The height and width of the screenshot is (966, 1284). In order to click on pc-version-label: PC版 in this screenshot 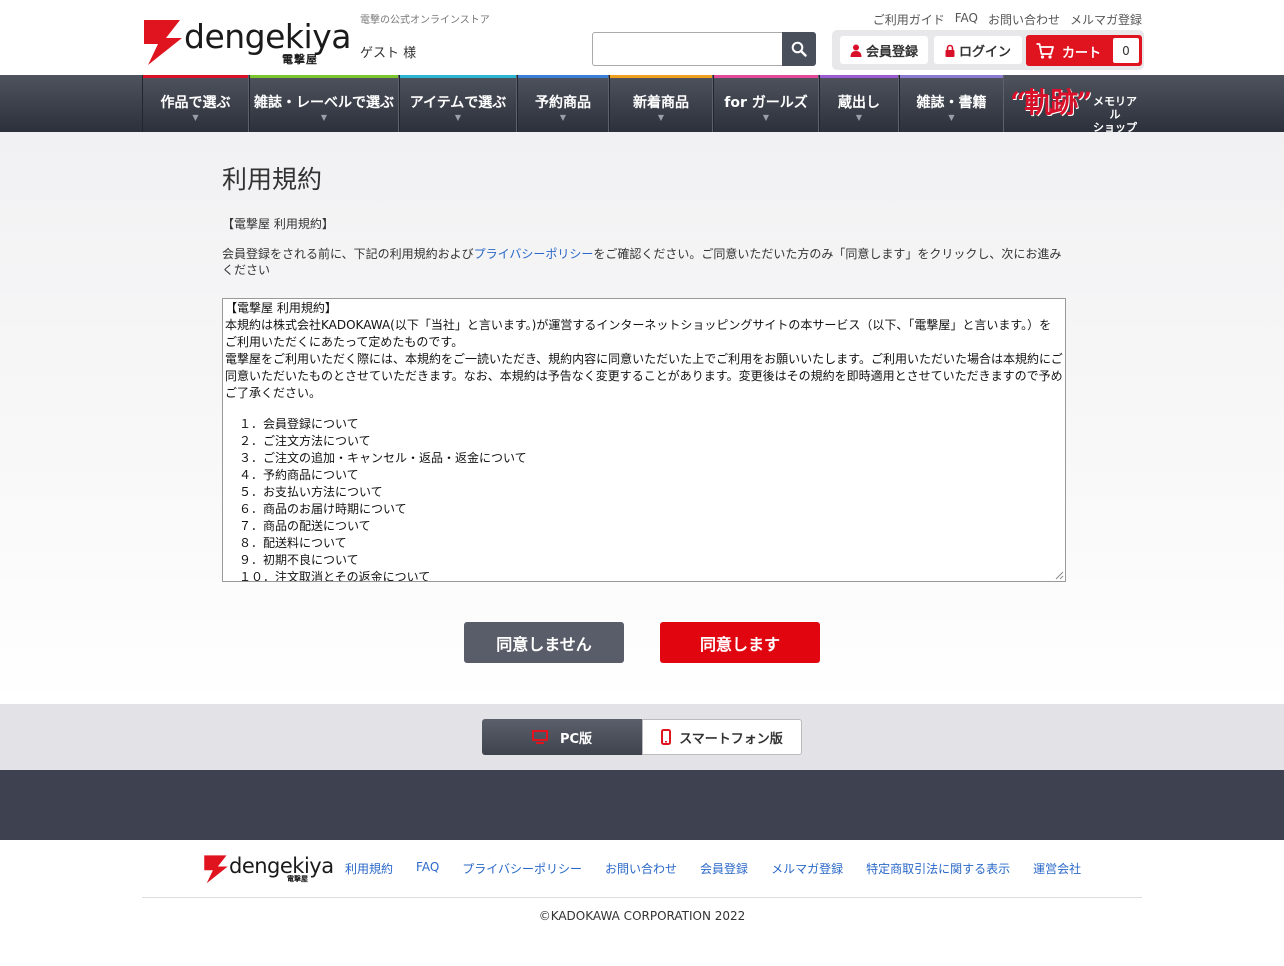, I will do `click(576, 739)`.